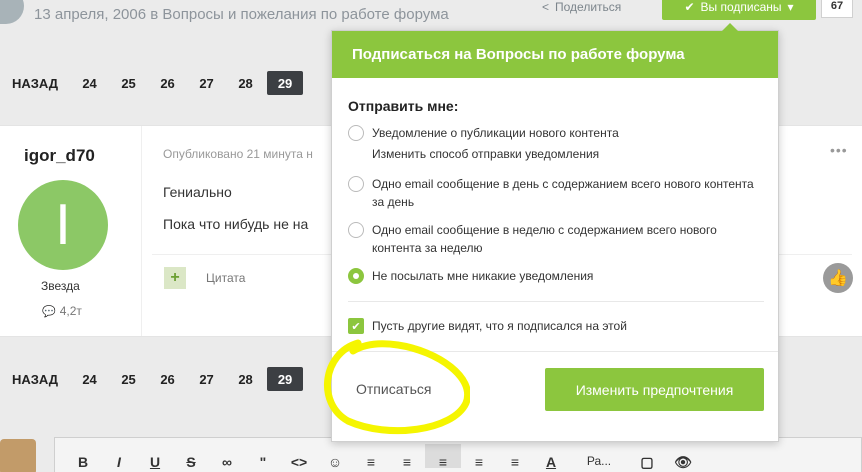 Image resolution: width=862 pixels, height=472 pixels. I want to click on editor-toolbar: B I U S ∞ " <> ☺ ≡ ≡ ≡ ≡ ≡ A Ра... ▢ 👁, so click(458, 454).